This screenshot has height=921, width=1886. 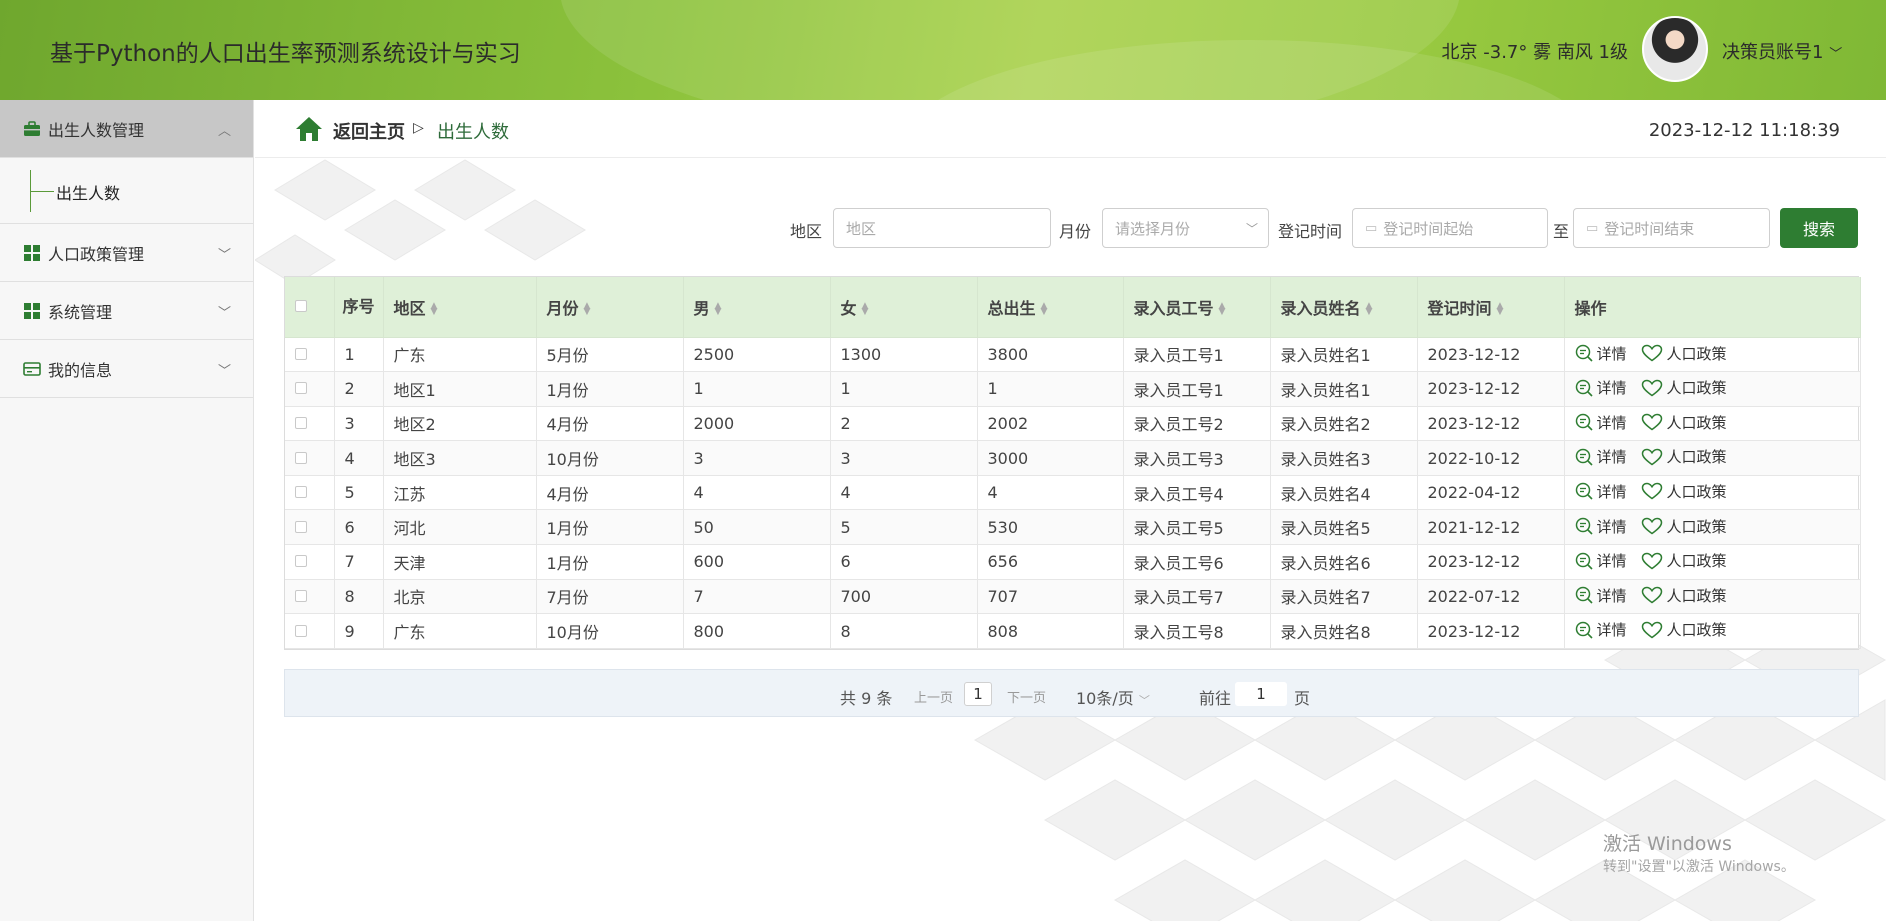 I want to click on column-header-clerk-id: 录入员工号 ▲ ▼, so click(x=1197, y=307).